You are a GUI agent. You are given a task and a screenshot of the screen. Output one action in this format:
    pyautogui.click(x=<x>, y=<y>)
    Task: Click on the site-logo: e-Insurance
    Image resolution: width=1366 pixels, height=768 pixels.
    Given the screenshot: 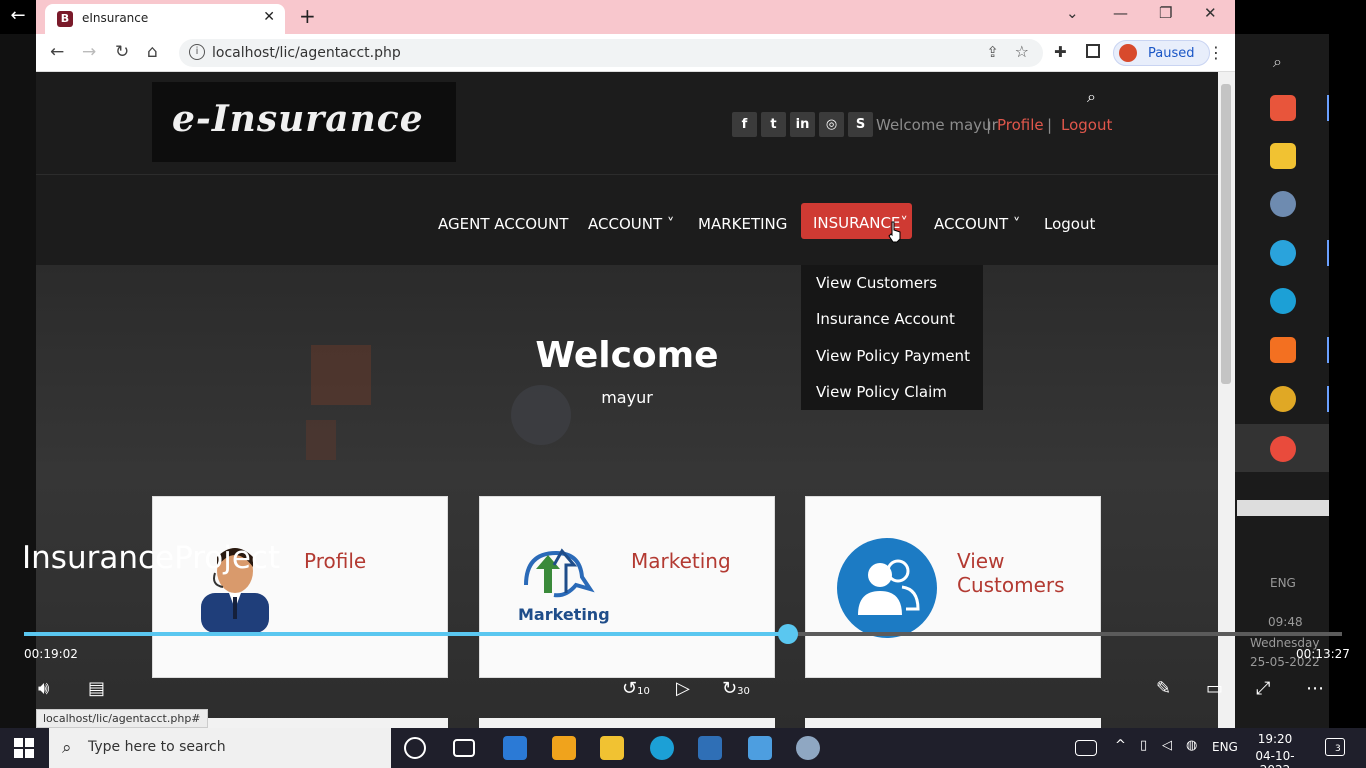 What is the action you would take?
    pyautogui.click(x=304, y=122)
    